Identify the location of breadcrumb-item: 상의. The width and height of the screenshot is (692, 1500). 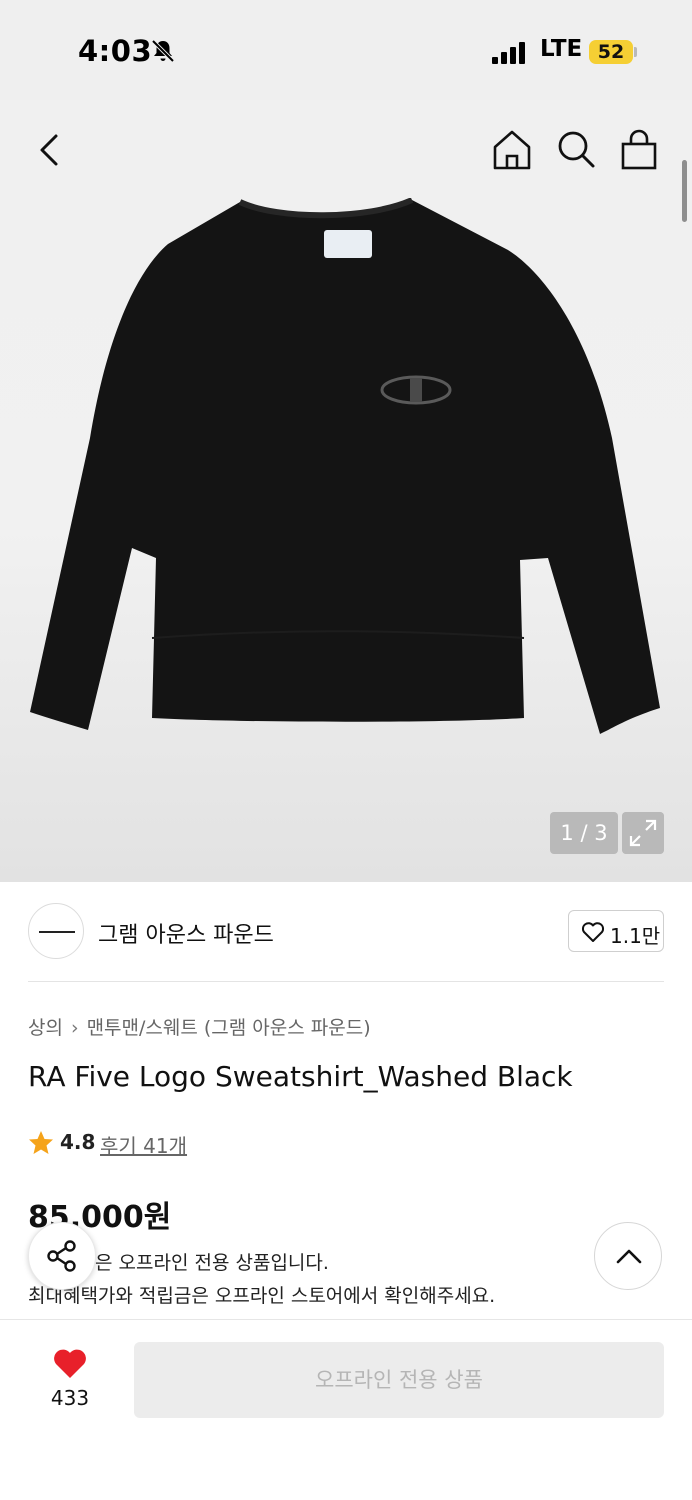
(45, 1028).